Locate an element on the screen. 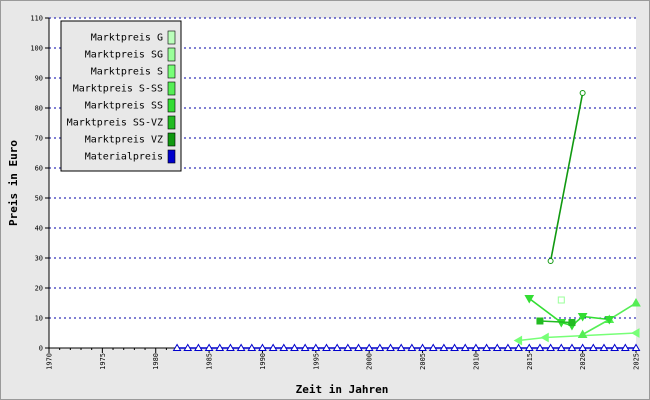  x-tick-label: 2010 is located at coordinates (476, 361).